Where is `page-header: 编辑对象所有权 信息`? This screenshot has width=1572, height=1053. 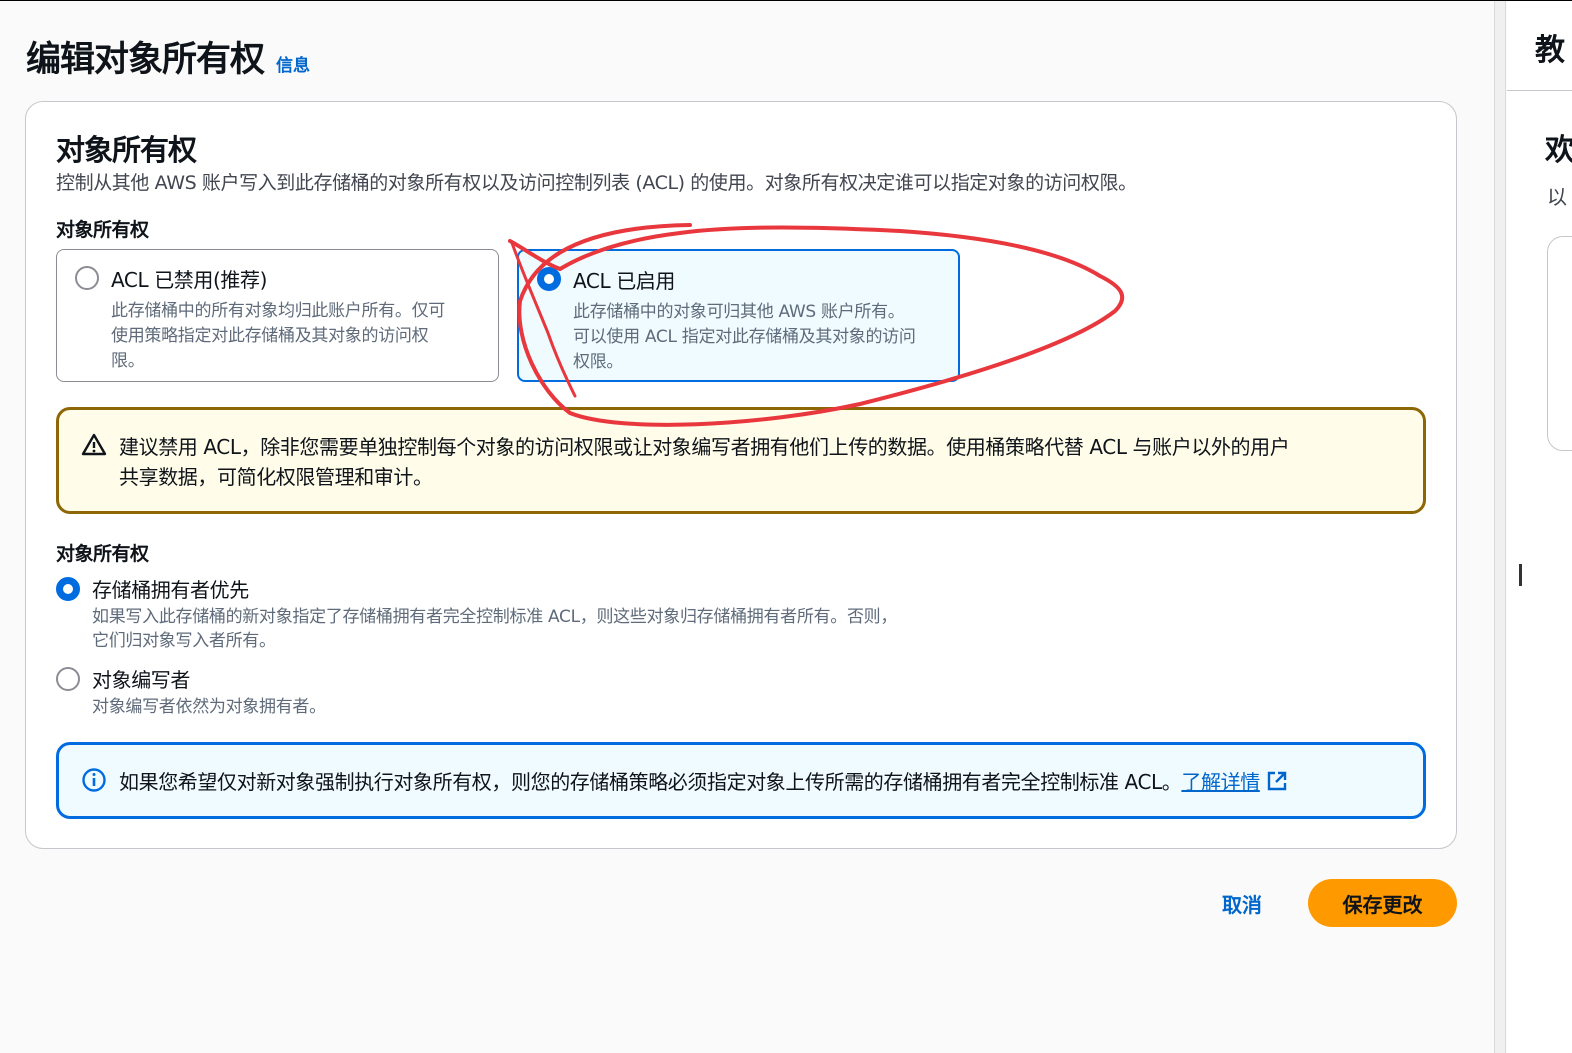 page-header: 编辑对象所有权 信息 is located at coordinates (168, 56).